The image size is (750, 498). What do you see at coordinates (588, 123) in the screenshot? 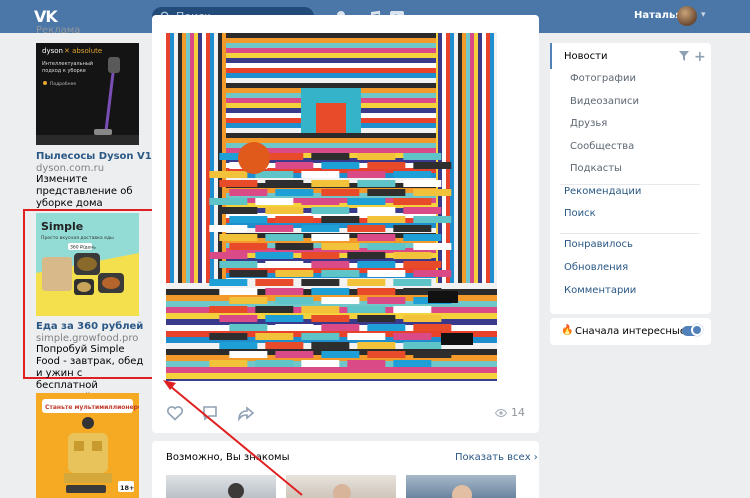
I see `menu-item: Друзья` at bounding box center [588, 123].